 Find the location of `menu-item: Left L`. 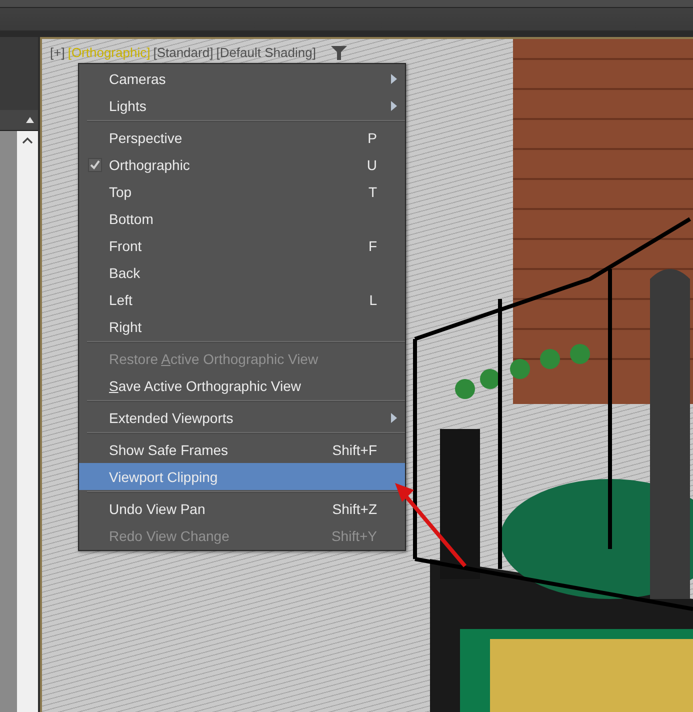

menu-item: Left L is located at coordinates (242, 299).